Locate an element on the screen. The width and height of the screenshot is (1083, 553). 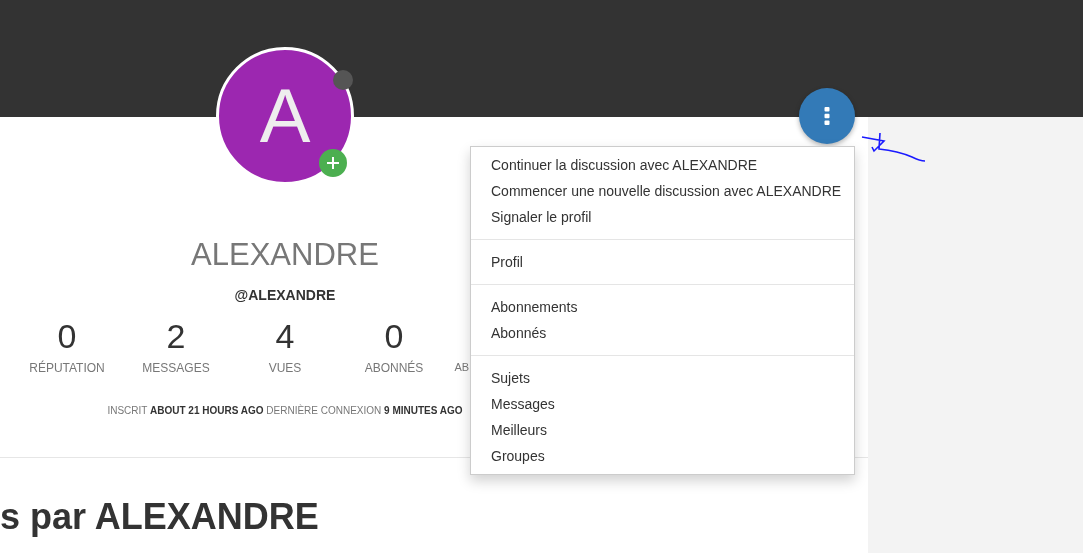
display-name: ALEXANDRE is located at coordinates (285, 255).